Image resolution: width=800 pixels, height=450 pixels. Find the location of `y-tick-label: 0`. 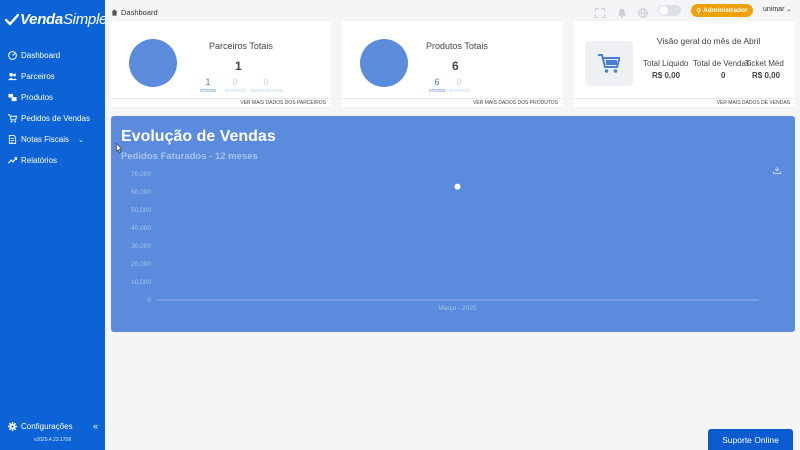

y-tick-label: 0 is located at coordinates (149, 300).